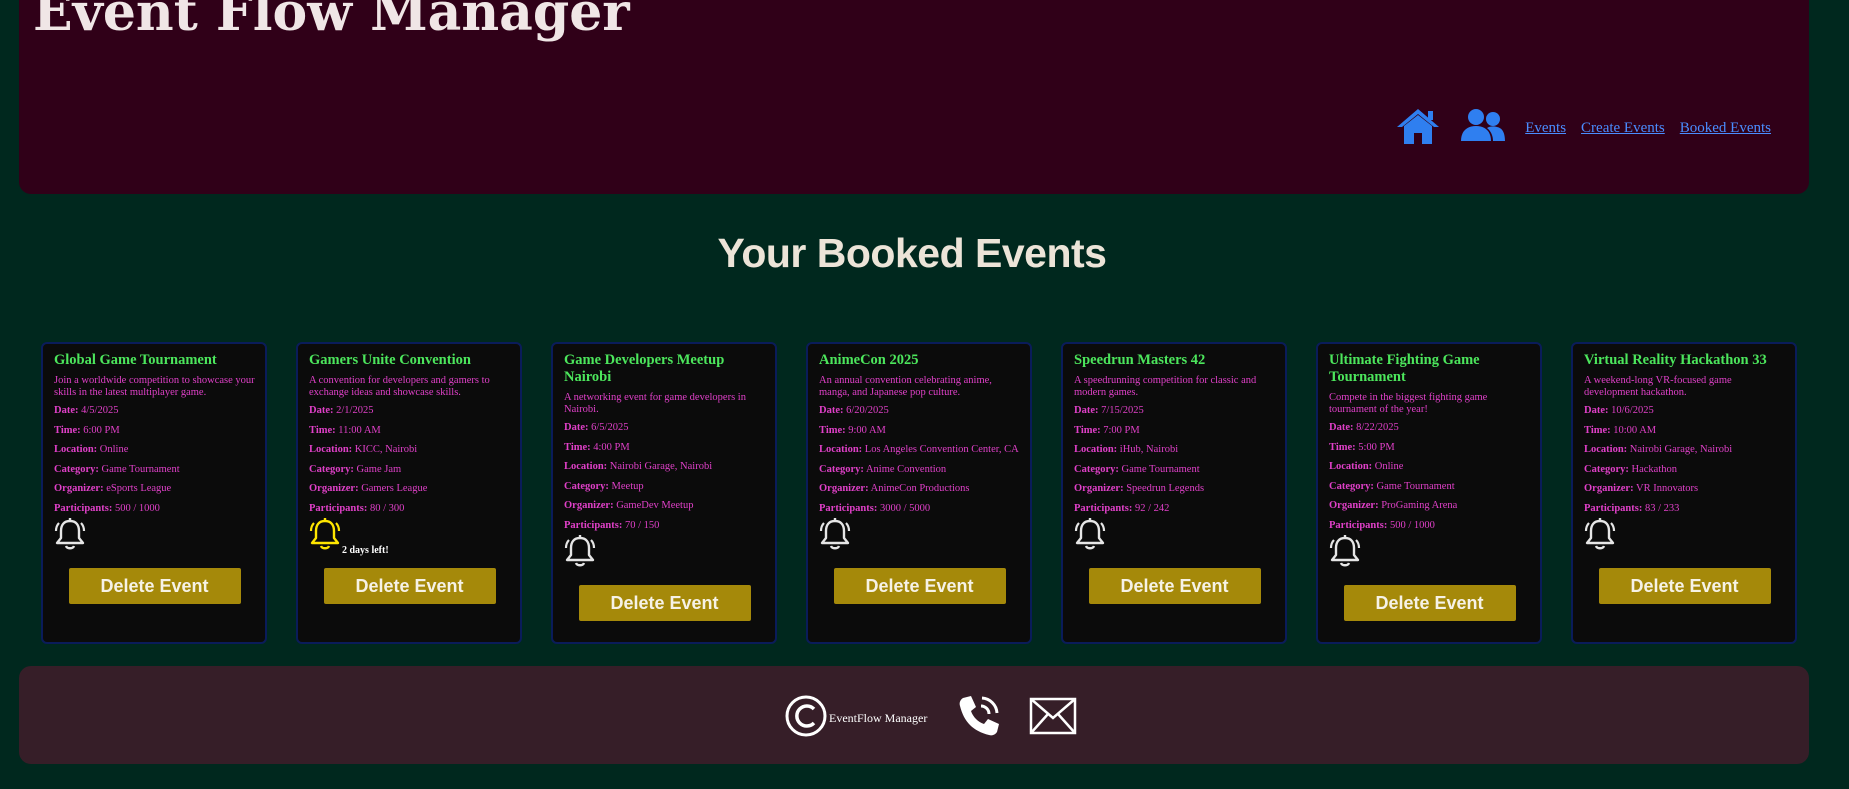 This screenshot has height=789, width=1849. Describe the element at coordinates (906, 469) in the screenshot. I see `event-category-value: Anime Convention` at that location.